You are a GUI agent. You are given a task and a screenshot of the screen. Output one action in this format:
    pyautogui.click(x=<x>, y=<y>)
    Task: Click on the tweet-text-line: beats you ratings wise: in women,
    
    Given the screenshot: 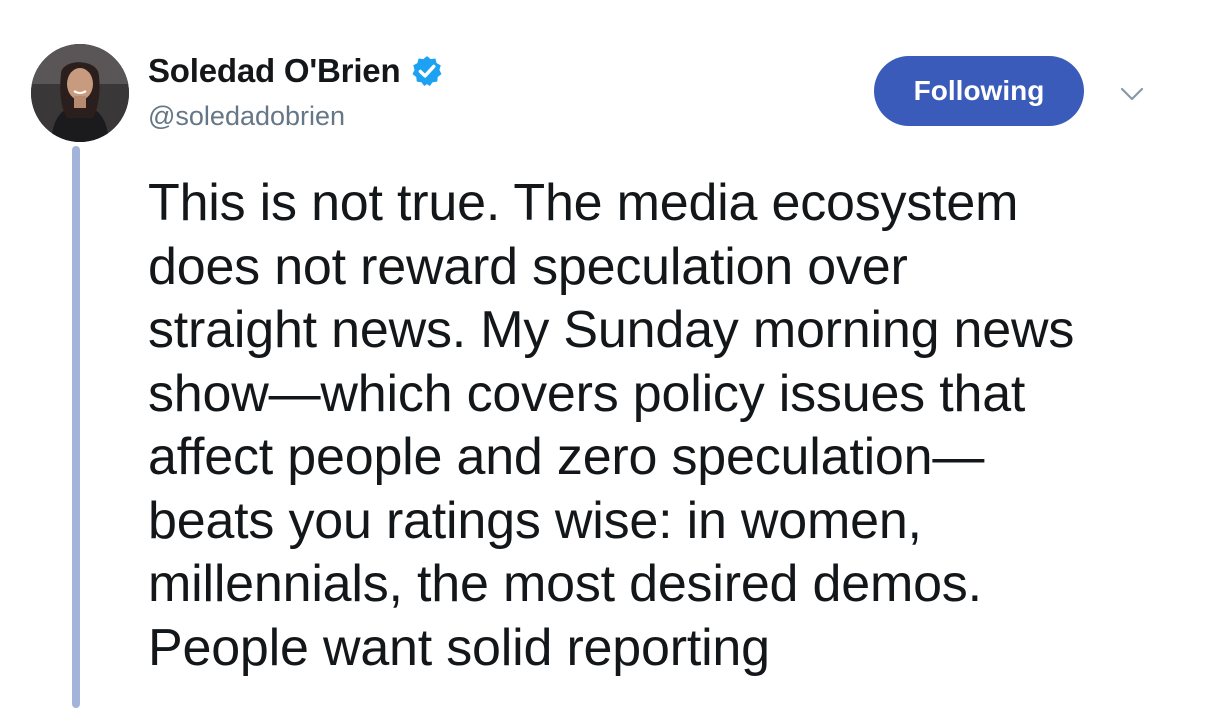 What is the action you would take?
    pyautogui.click(x=535, y=520)
    